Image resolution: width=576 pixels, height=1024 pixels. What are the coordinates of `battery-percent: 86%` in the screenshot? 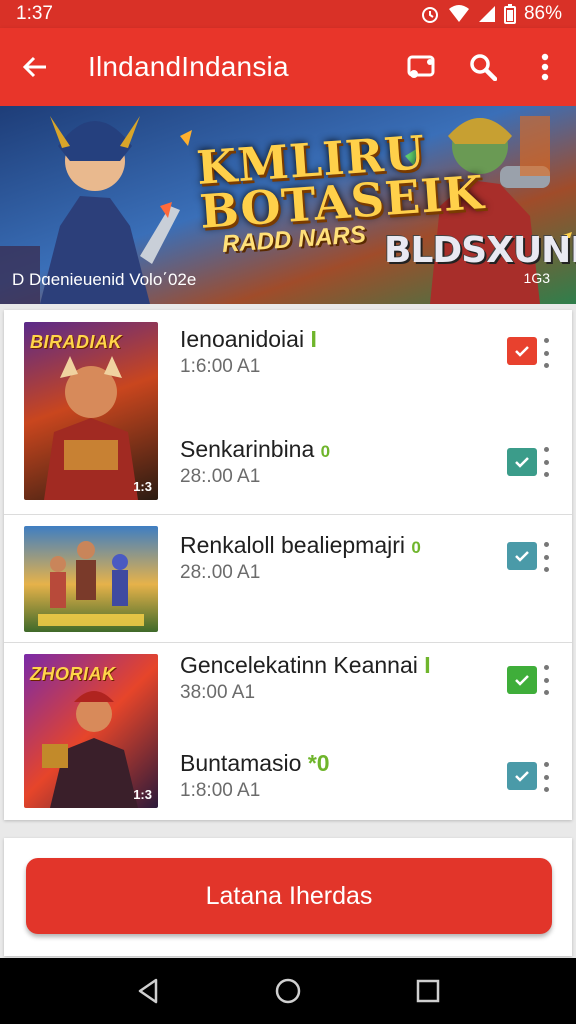 It's located at (542, 13).